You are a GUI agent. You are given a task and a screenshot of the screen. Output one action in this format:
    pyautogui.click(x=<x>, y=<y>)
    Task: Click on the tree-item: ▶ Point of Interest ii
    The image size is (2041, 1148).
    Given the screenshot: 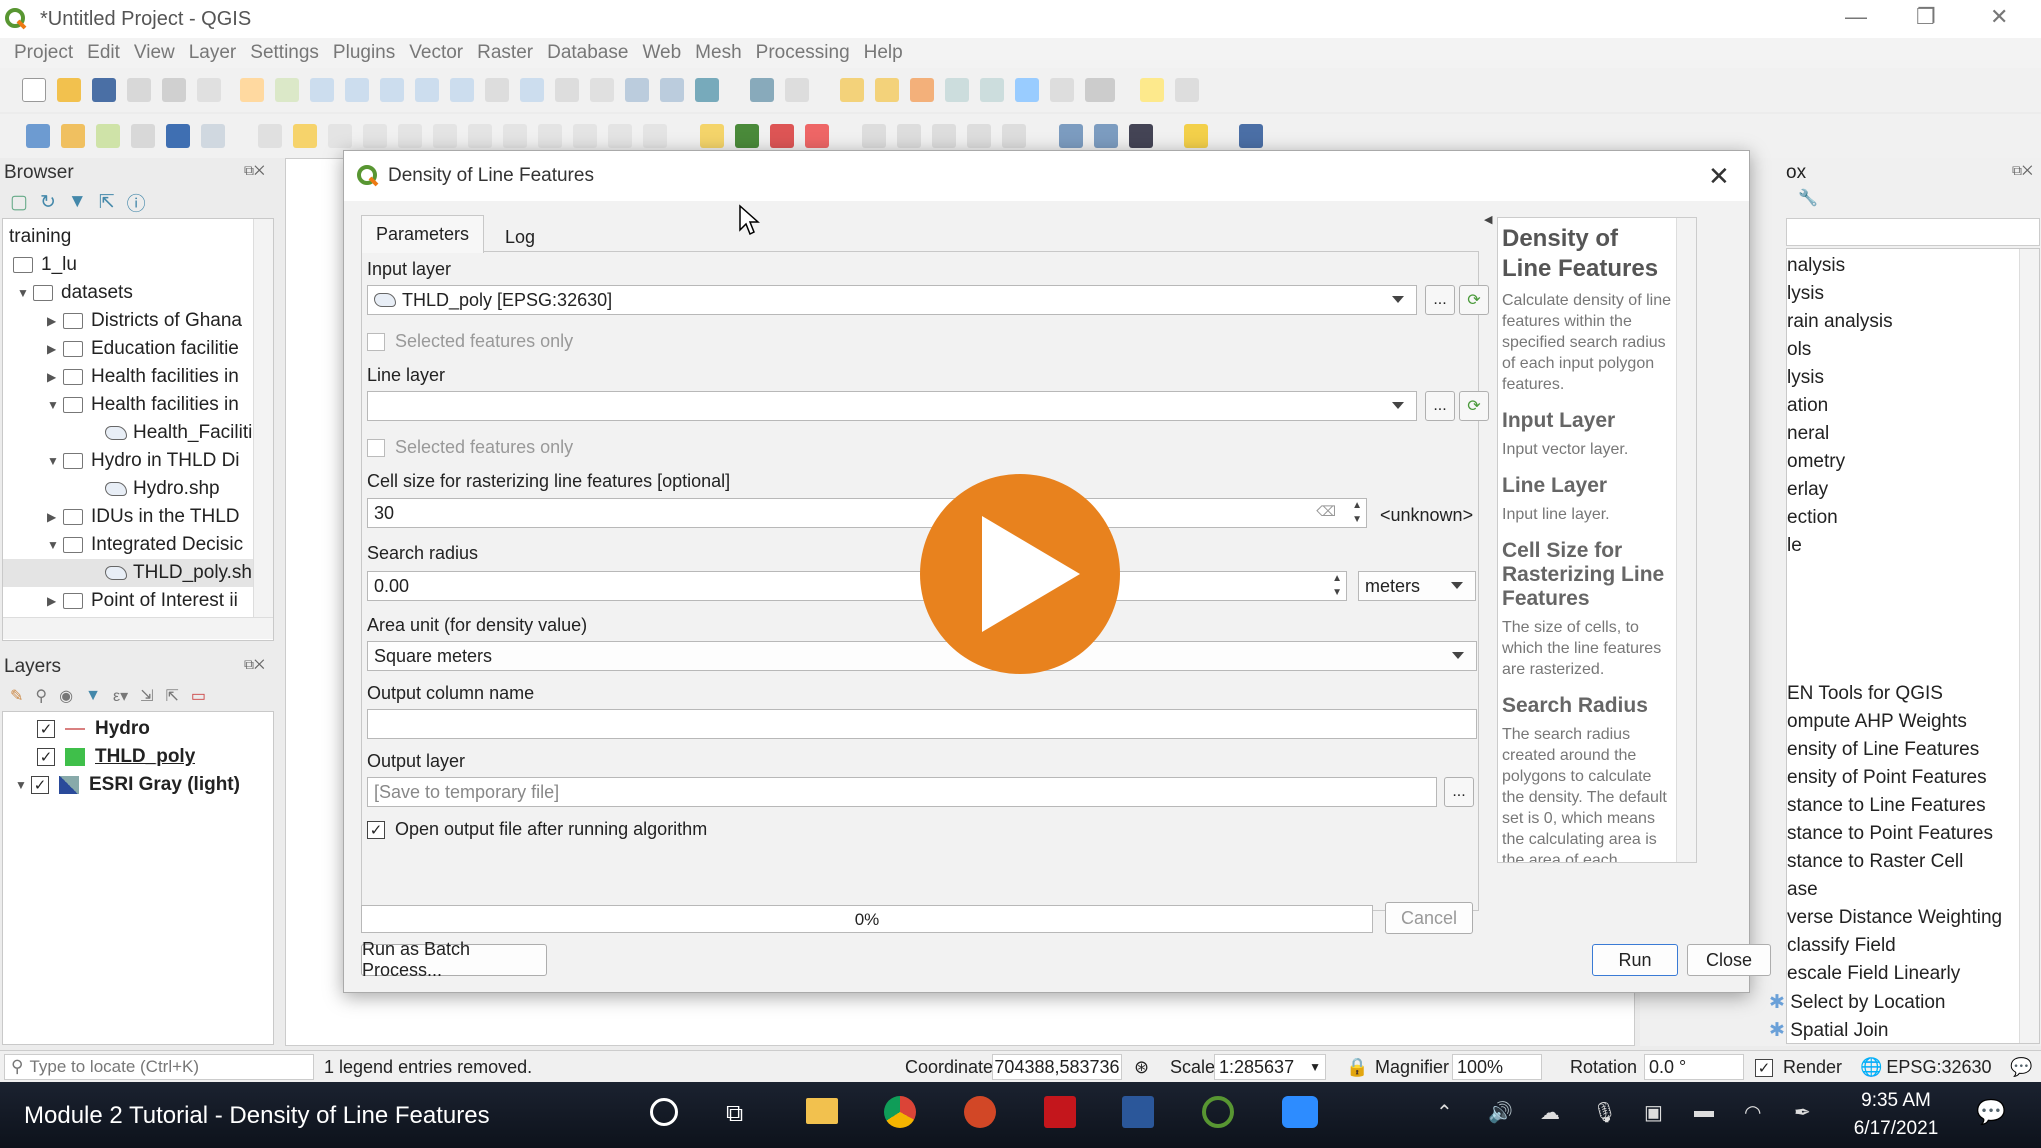 What is the action you would take?
    pyautogui.click(x=142, y=601)
    